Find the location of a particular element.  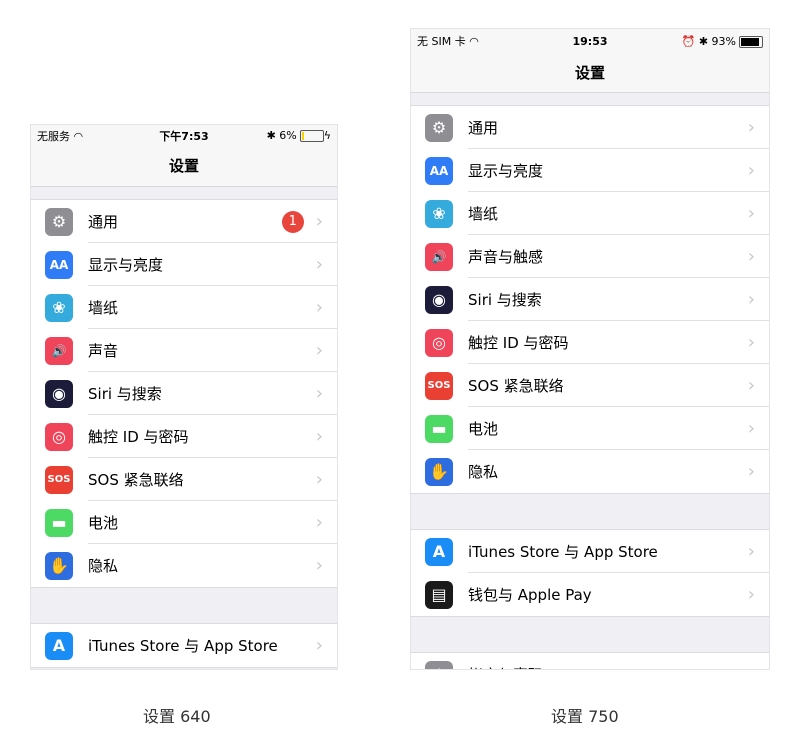

settings-row: ⚷ 帐户与密码 › is located at coordinates (590, 661).